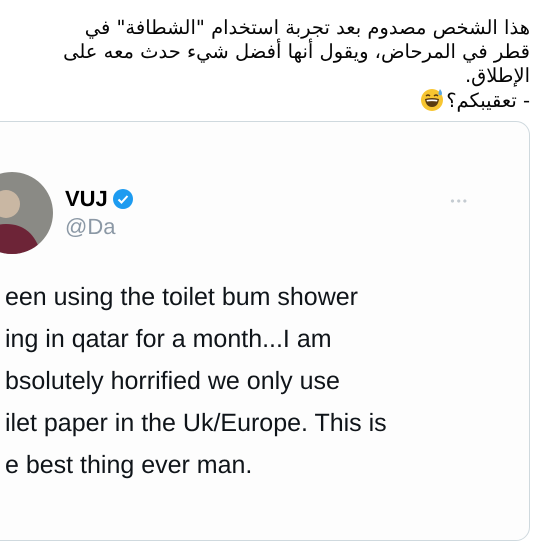 This screenshot has width=534, height=548. What do you see at coordinates (488, 101) in the screenshot?
I see `question-text: - تعقيبكم؟` at bounding box center [488, 101].